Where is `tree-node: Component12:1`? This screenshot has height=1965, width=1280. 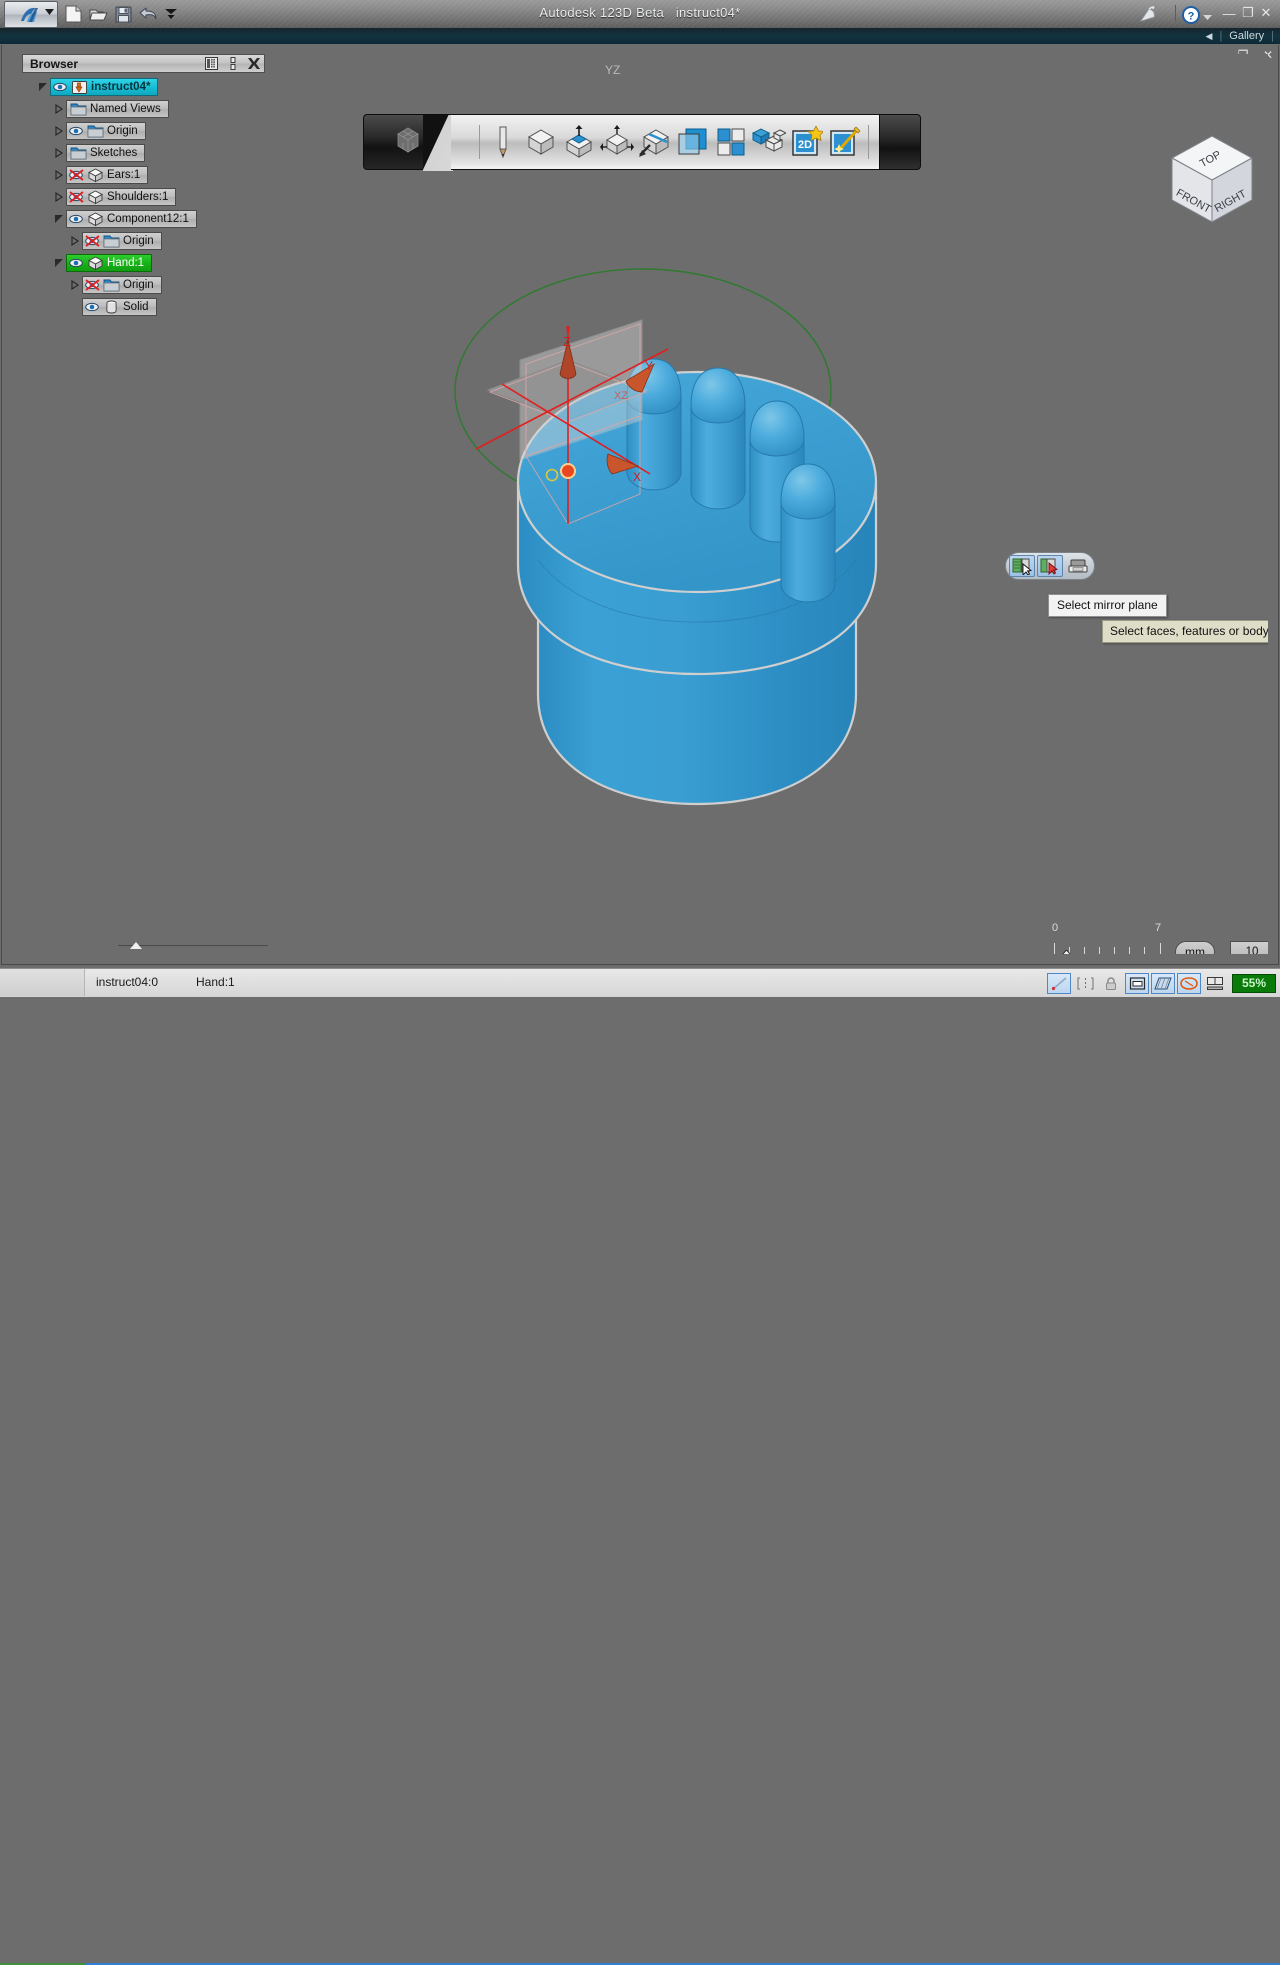
tree-node: Component12:1 is located at coordinates (143, 219).